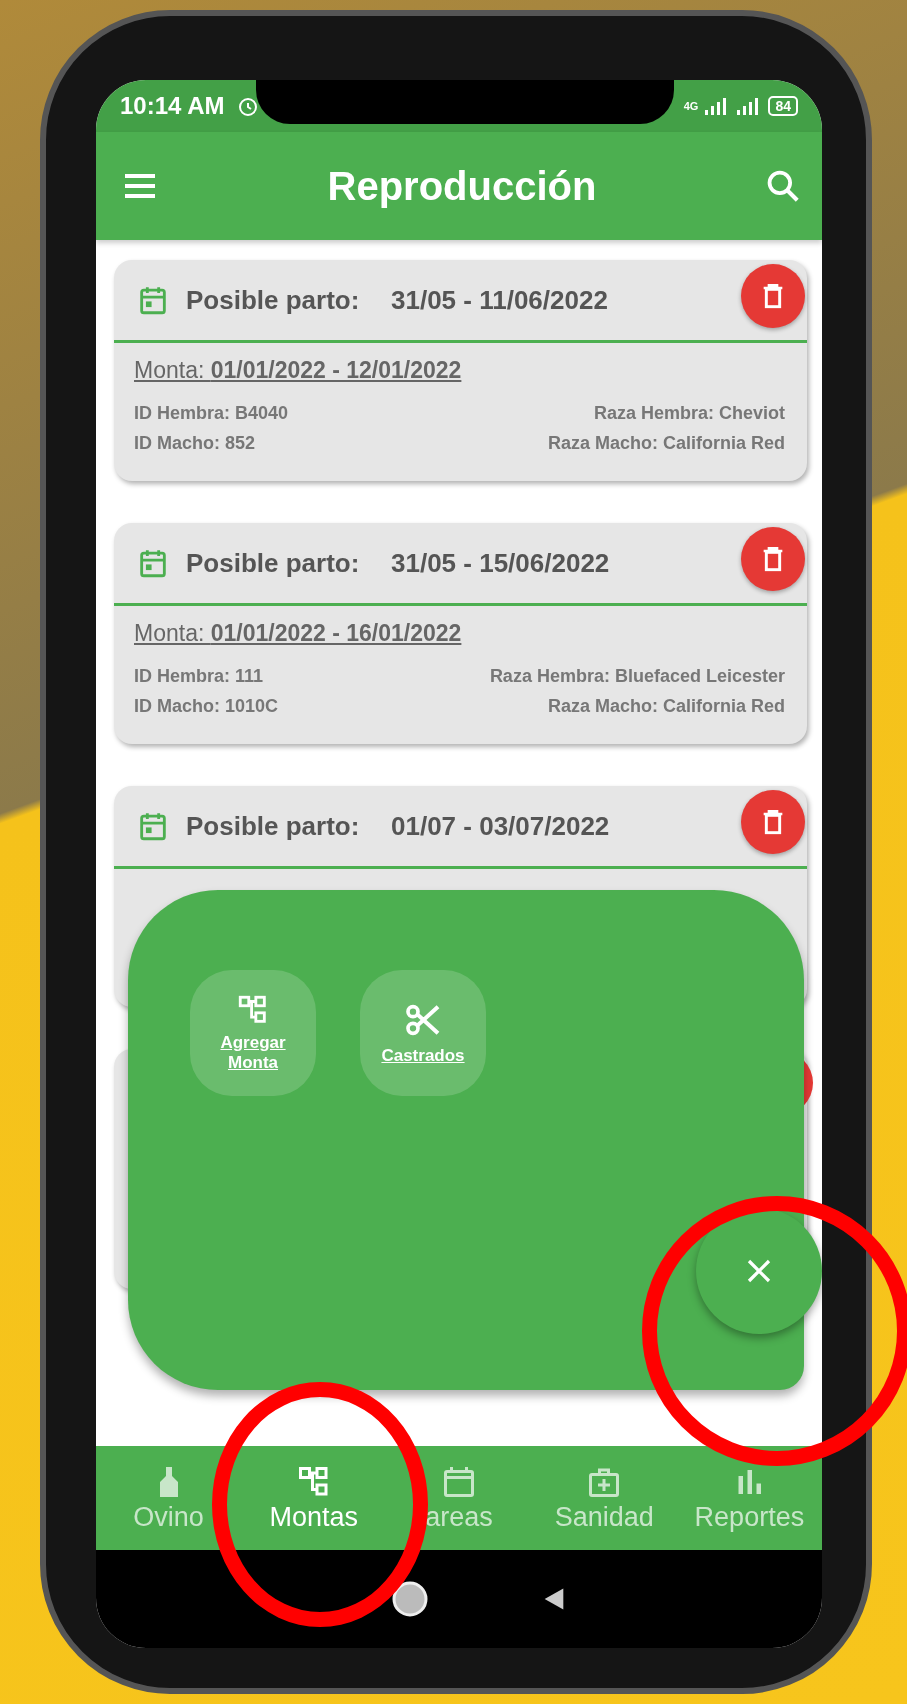 This screenshot has width=907, height=1704. I want to click on network-label: 4G, so click(691, 106).